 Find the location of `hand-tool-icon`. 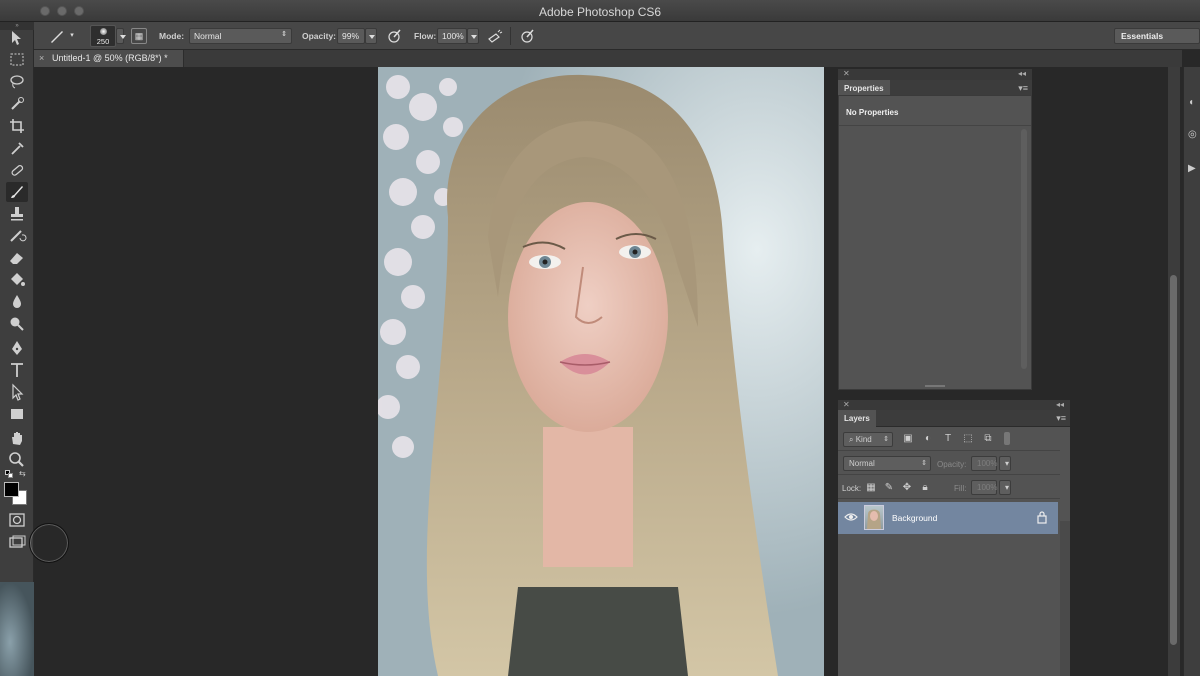

hand-tool-icon is located at coordinates (17, 438).